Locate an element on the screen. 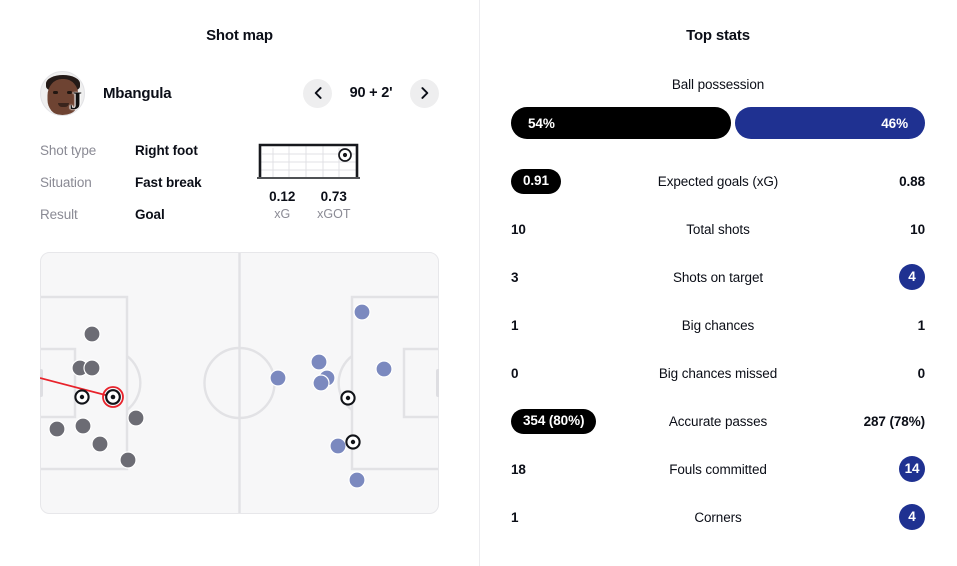  stat-name: Shots on target is located at coordinates (718, 277).